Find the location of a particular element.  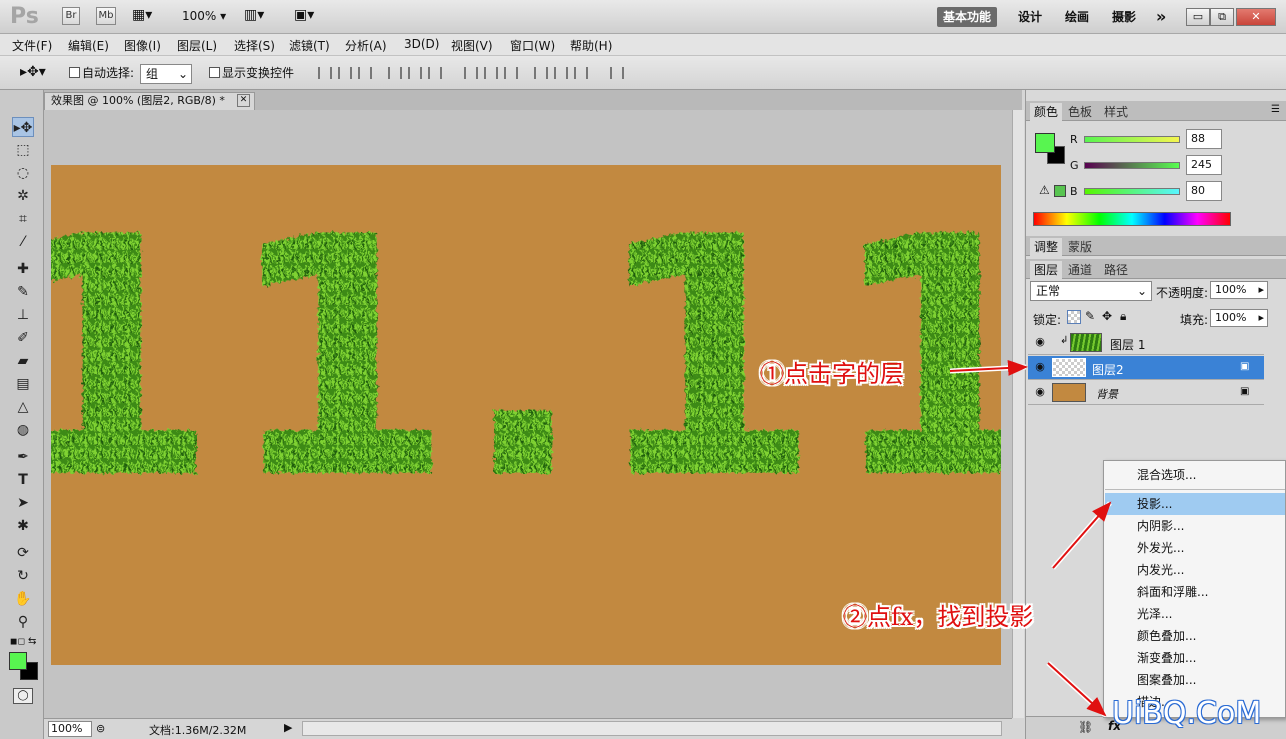

annotation-step1: ①点击字的层 is located at coordinates (832, 374).